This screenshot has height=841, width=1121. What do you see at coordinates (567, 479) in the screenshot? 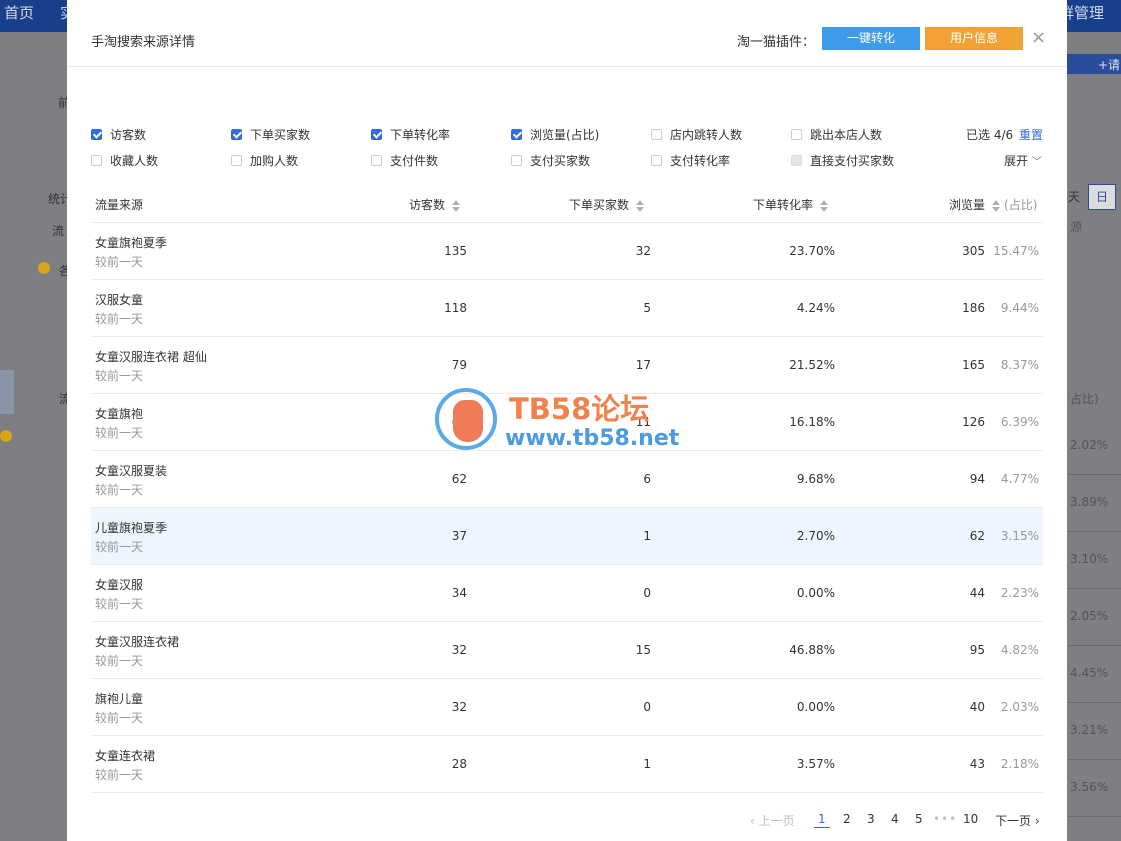
I see `table-row: 女童汉服夏装 较前一天 62 6 9.68% 94 4.77%` at bounding box center [567, 479].